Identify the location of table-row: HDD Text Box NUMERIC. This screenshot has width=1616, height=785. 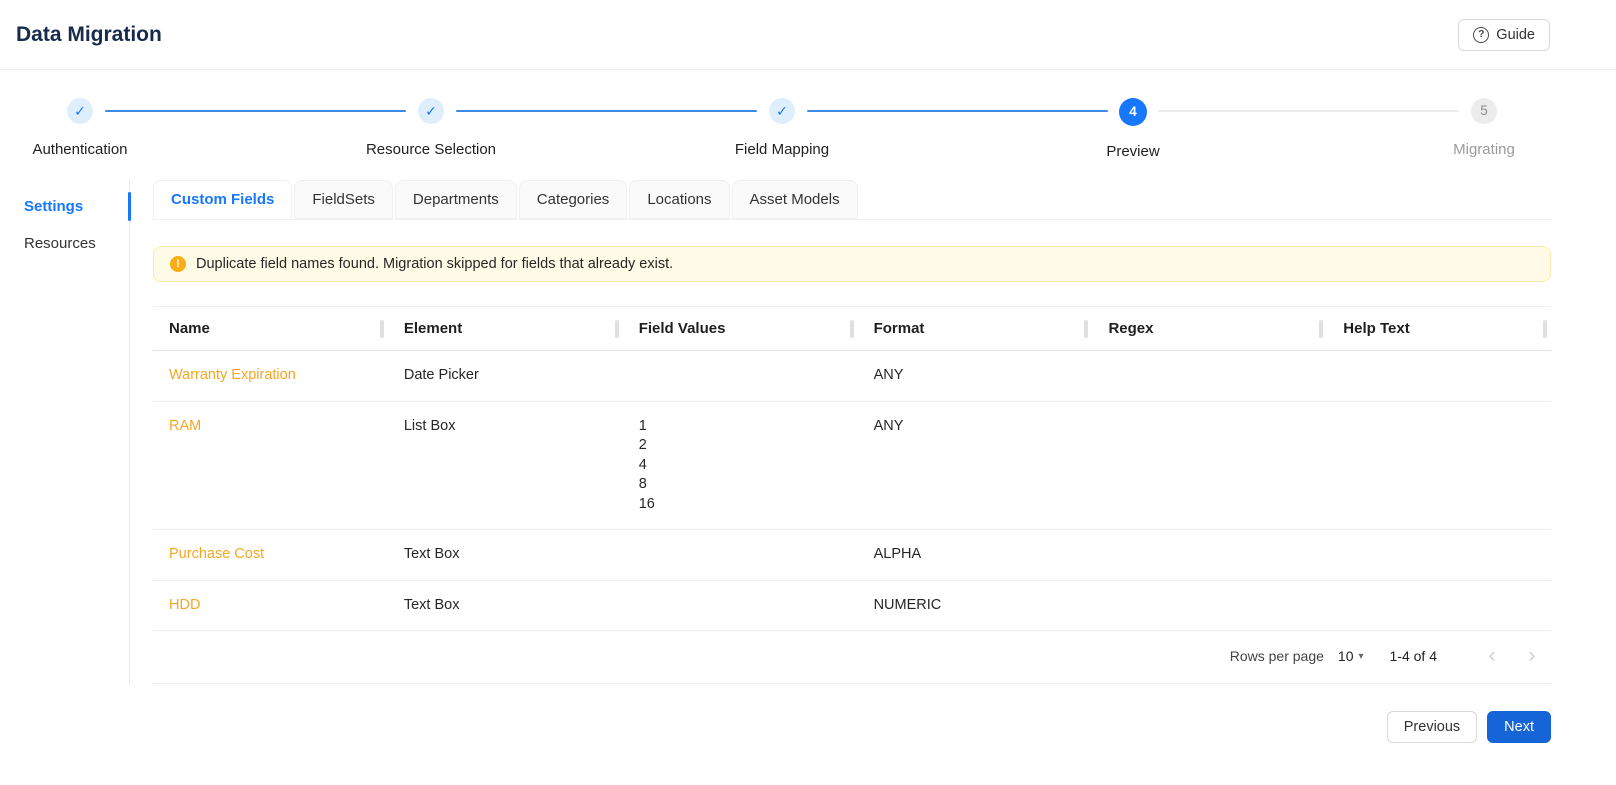
(852, 605).